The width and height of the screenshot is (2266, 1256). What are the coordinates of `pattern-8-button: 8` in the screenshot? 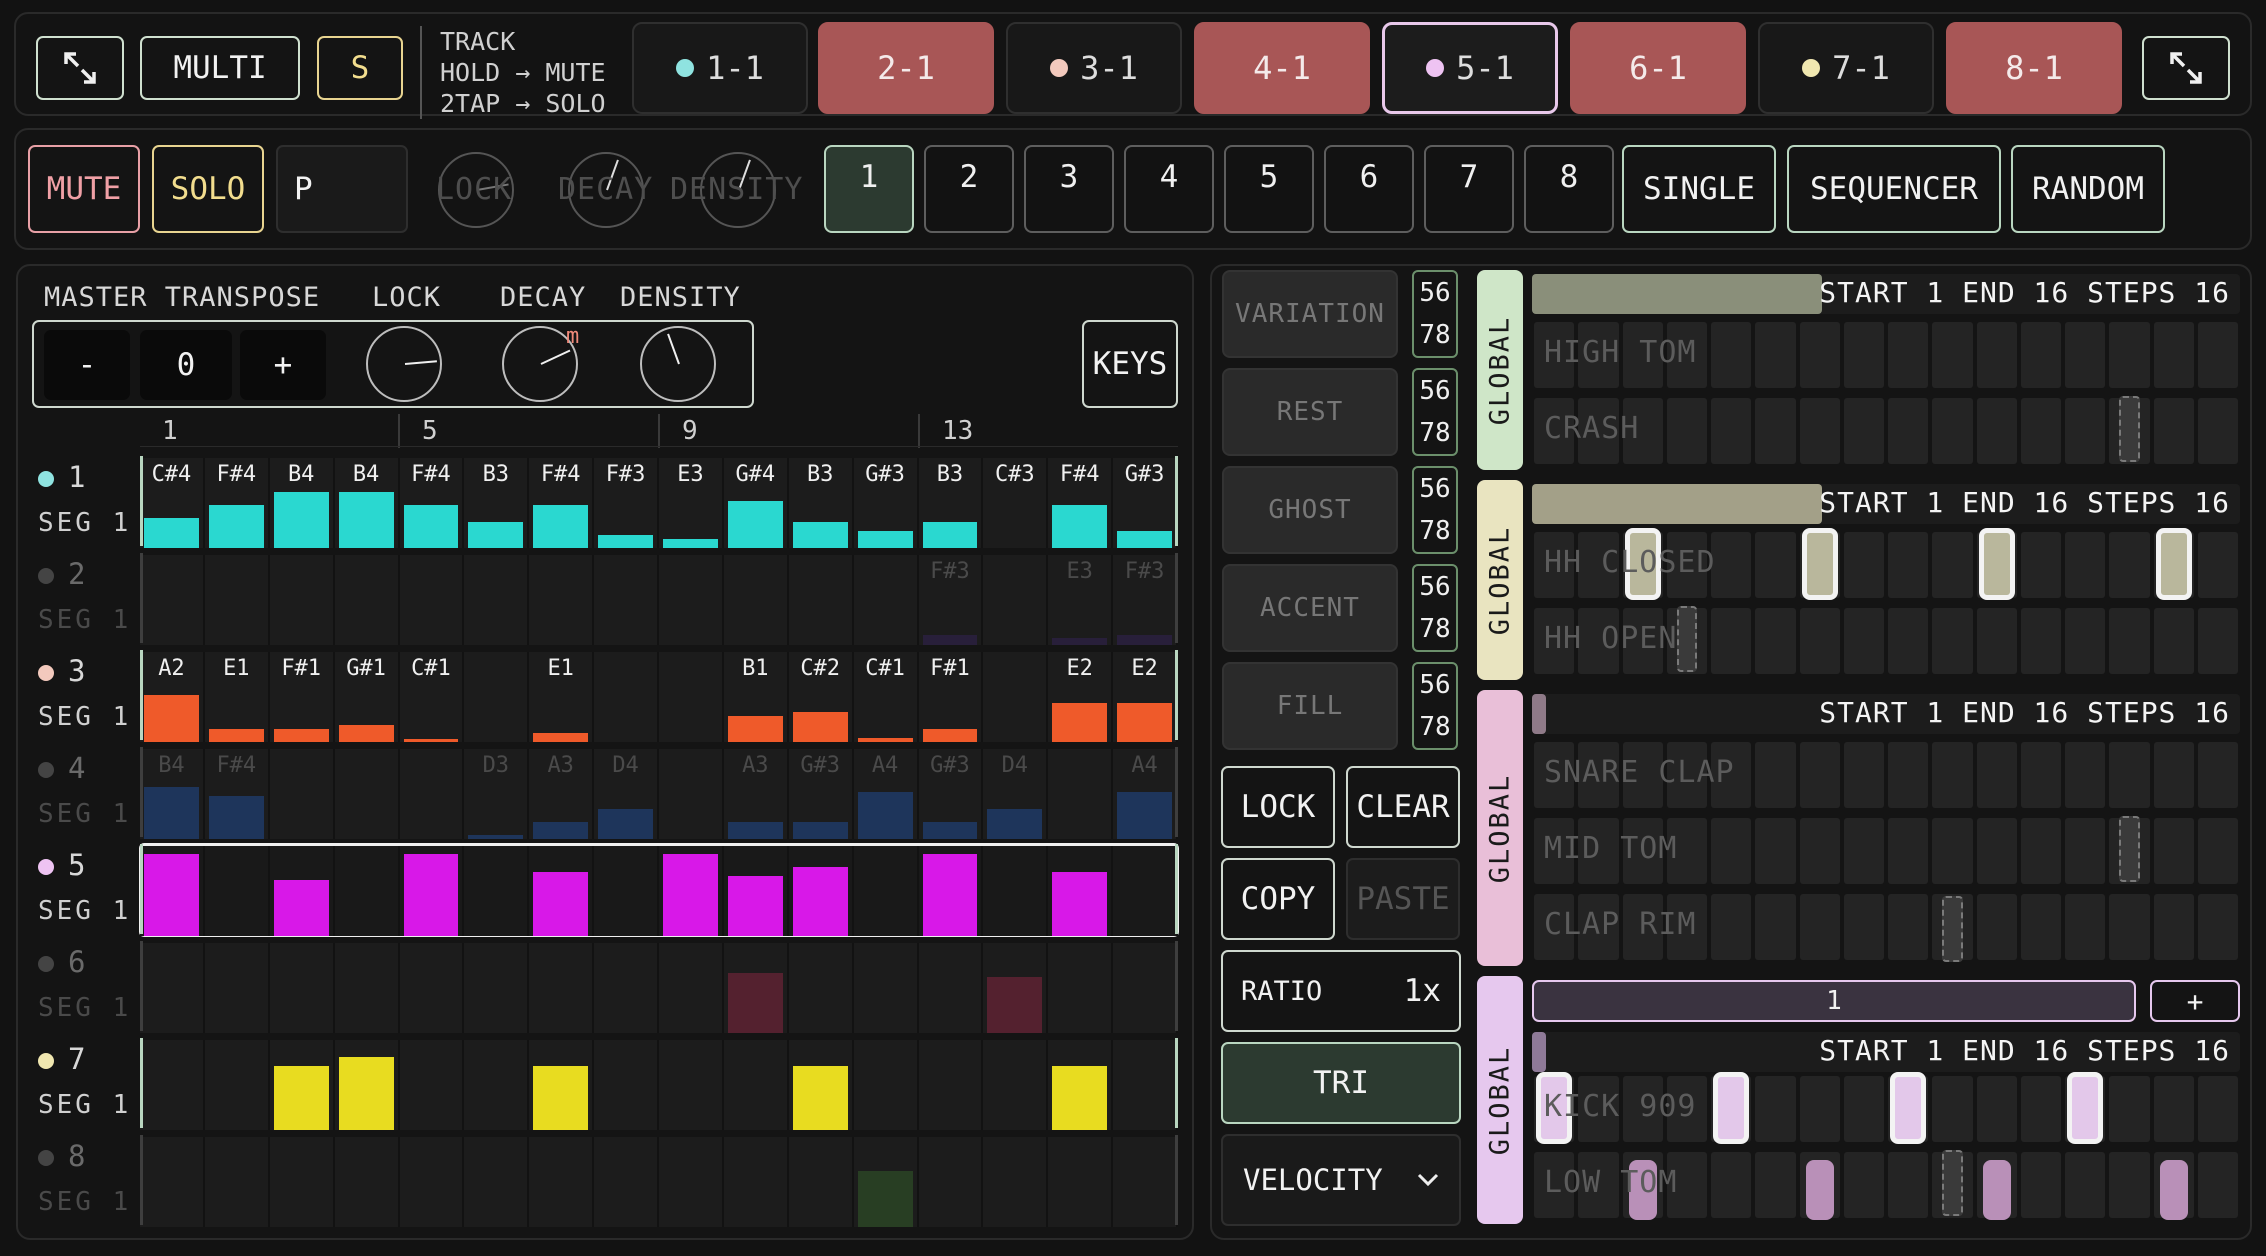 It's located at (1569, 189).